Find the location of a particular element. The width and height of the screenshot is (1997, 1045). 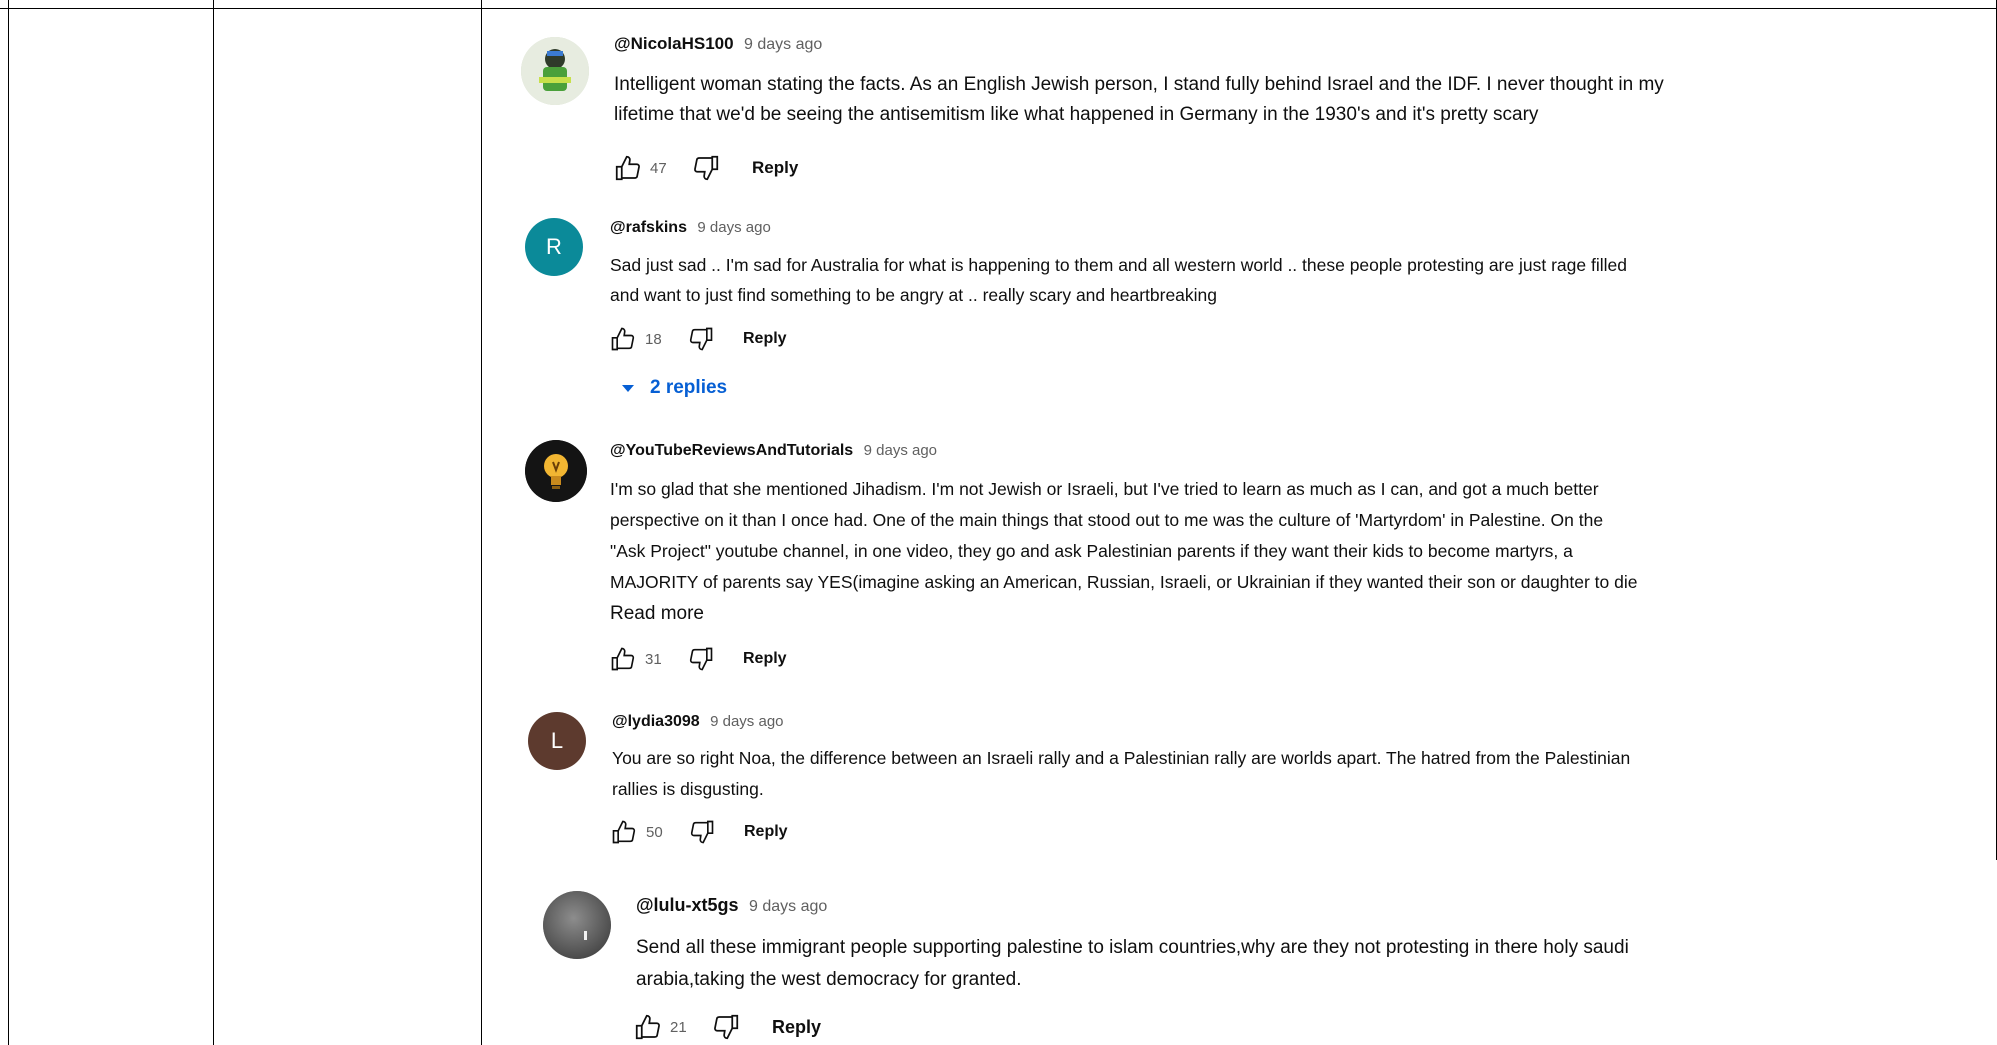

avatar: L is located at coordinates (557, 741).